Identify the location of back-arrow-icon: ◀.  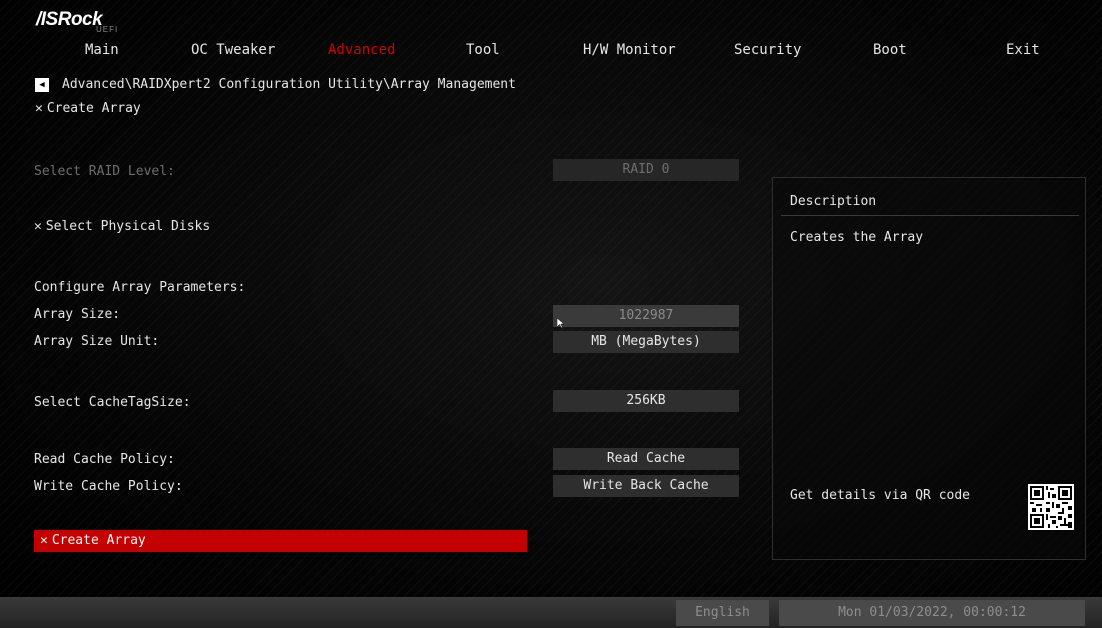
(42, 85).